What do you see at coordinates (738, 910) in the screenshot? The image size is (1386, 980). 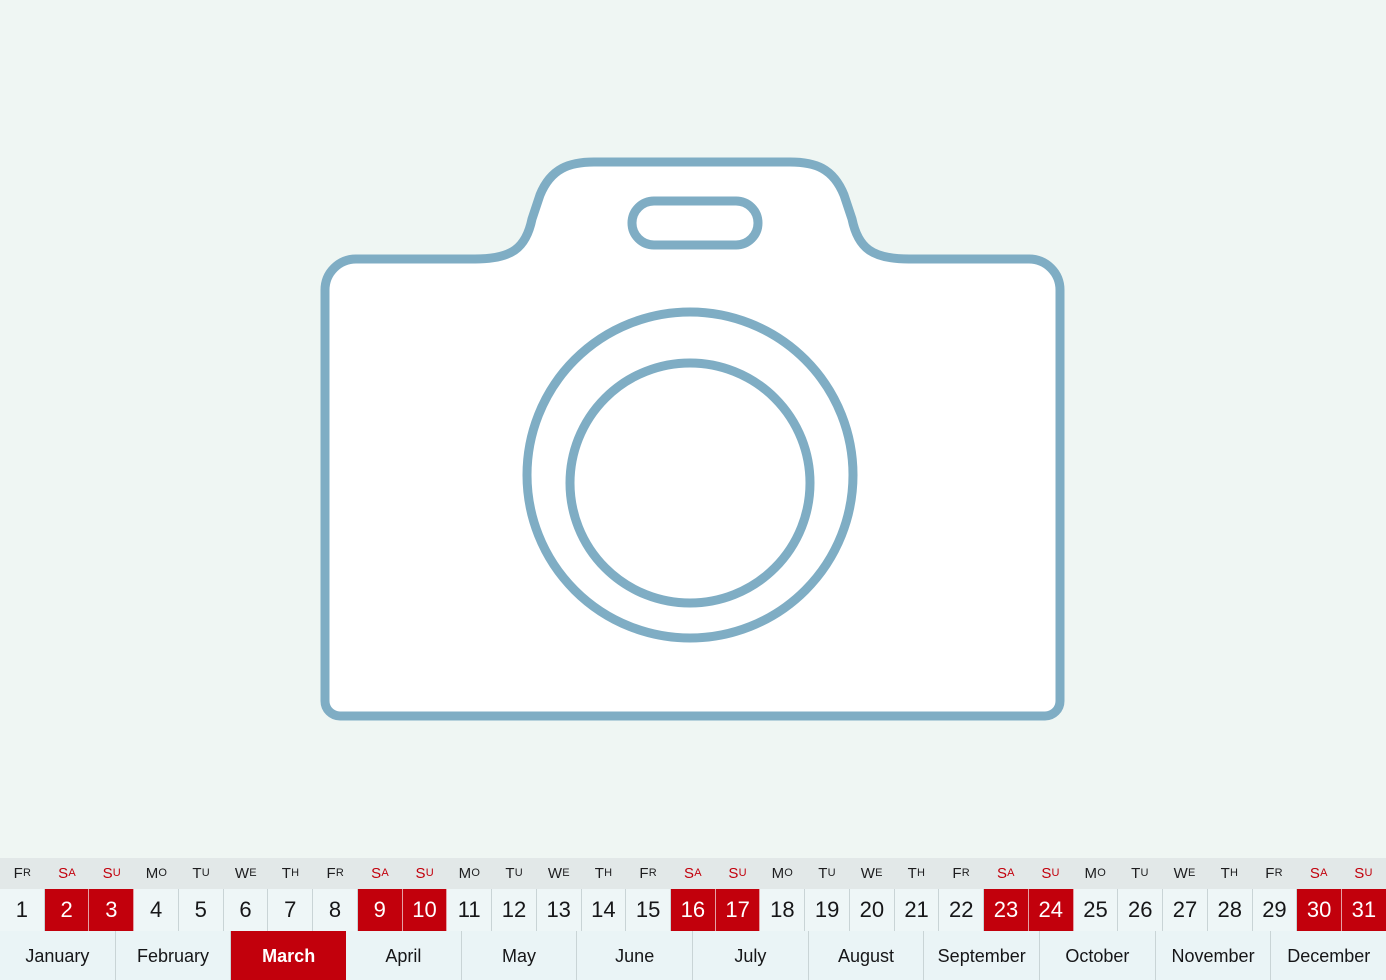 I see `day-cell: 17` at bounding box center [738, 910].